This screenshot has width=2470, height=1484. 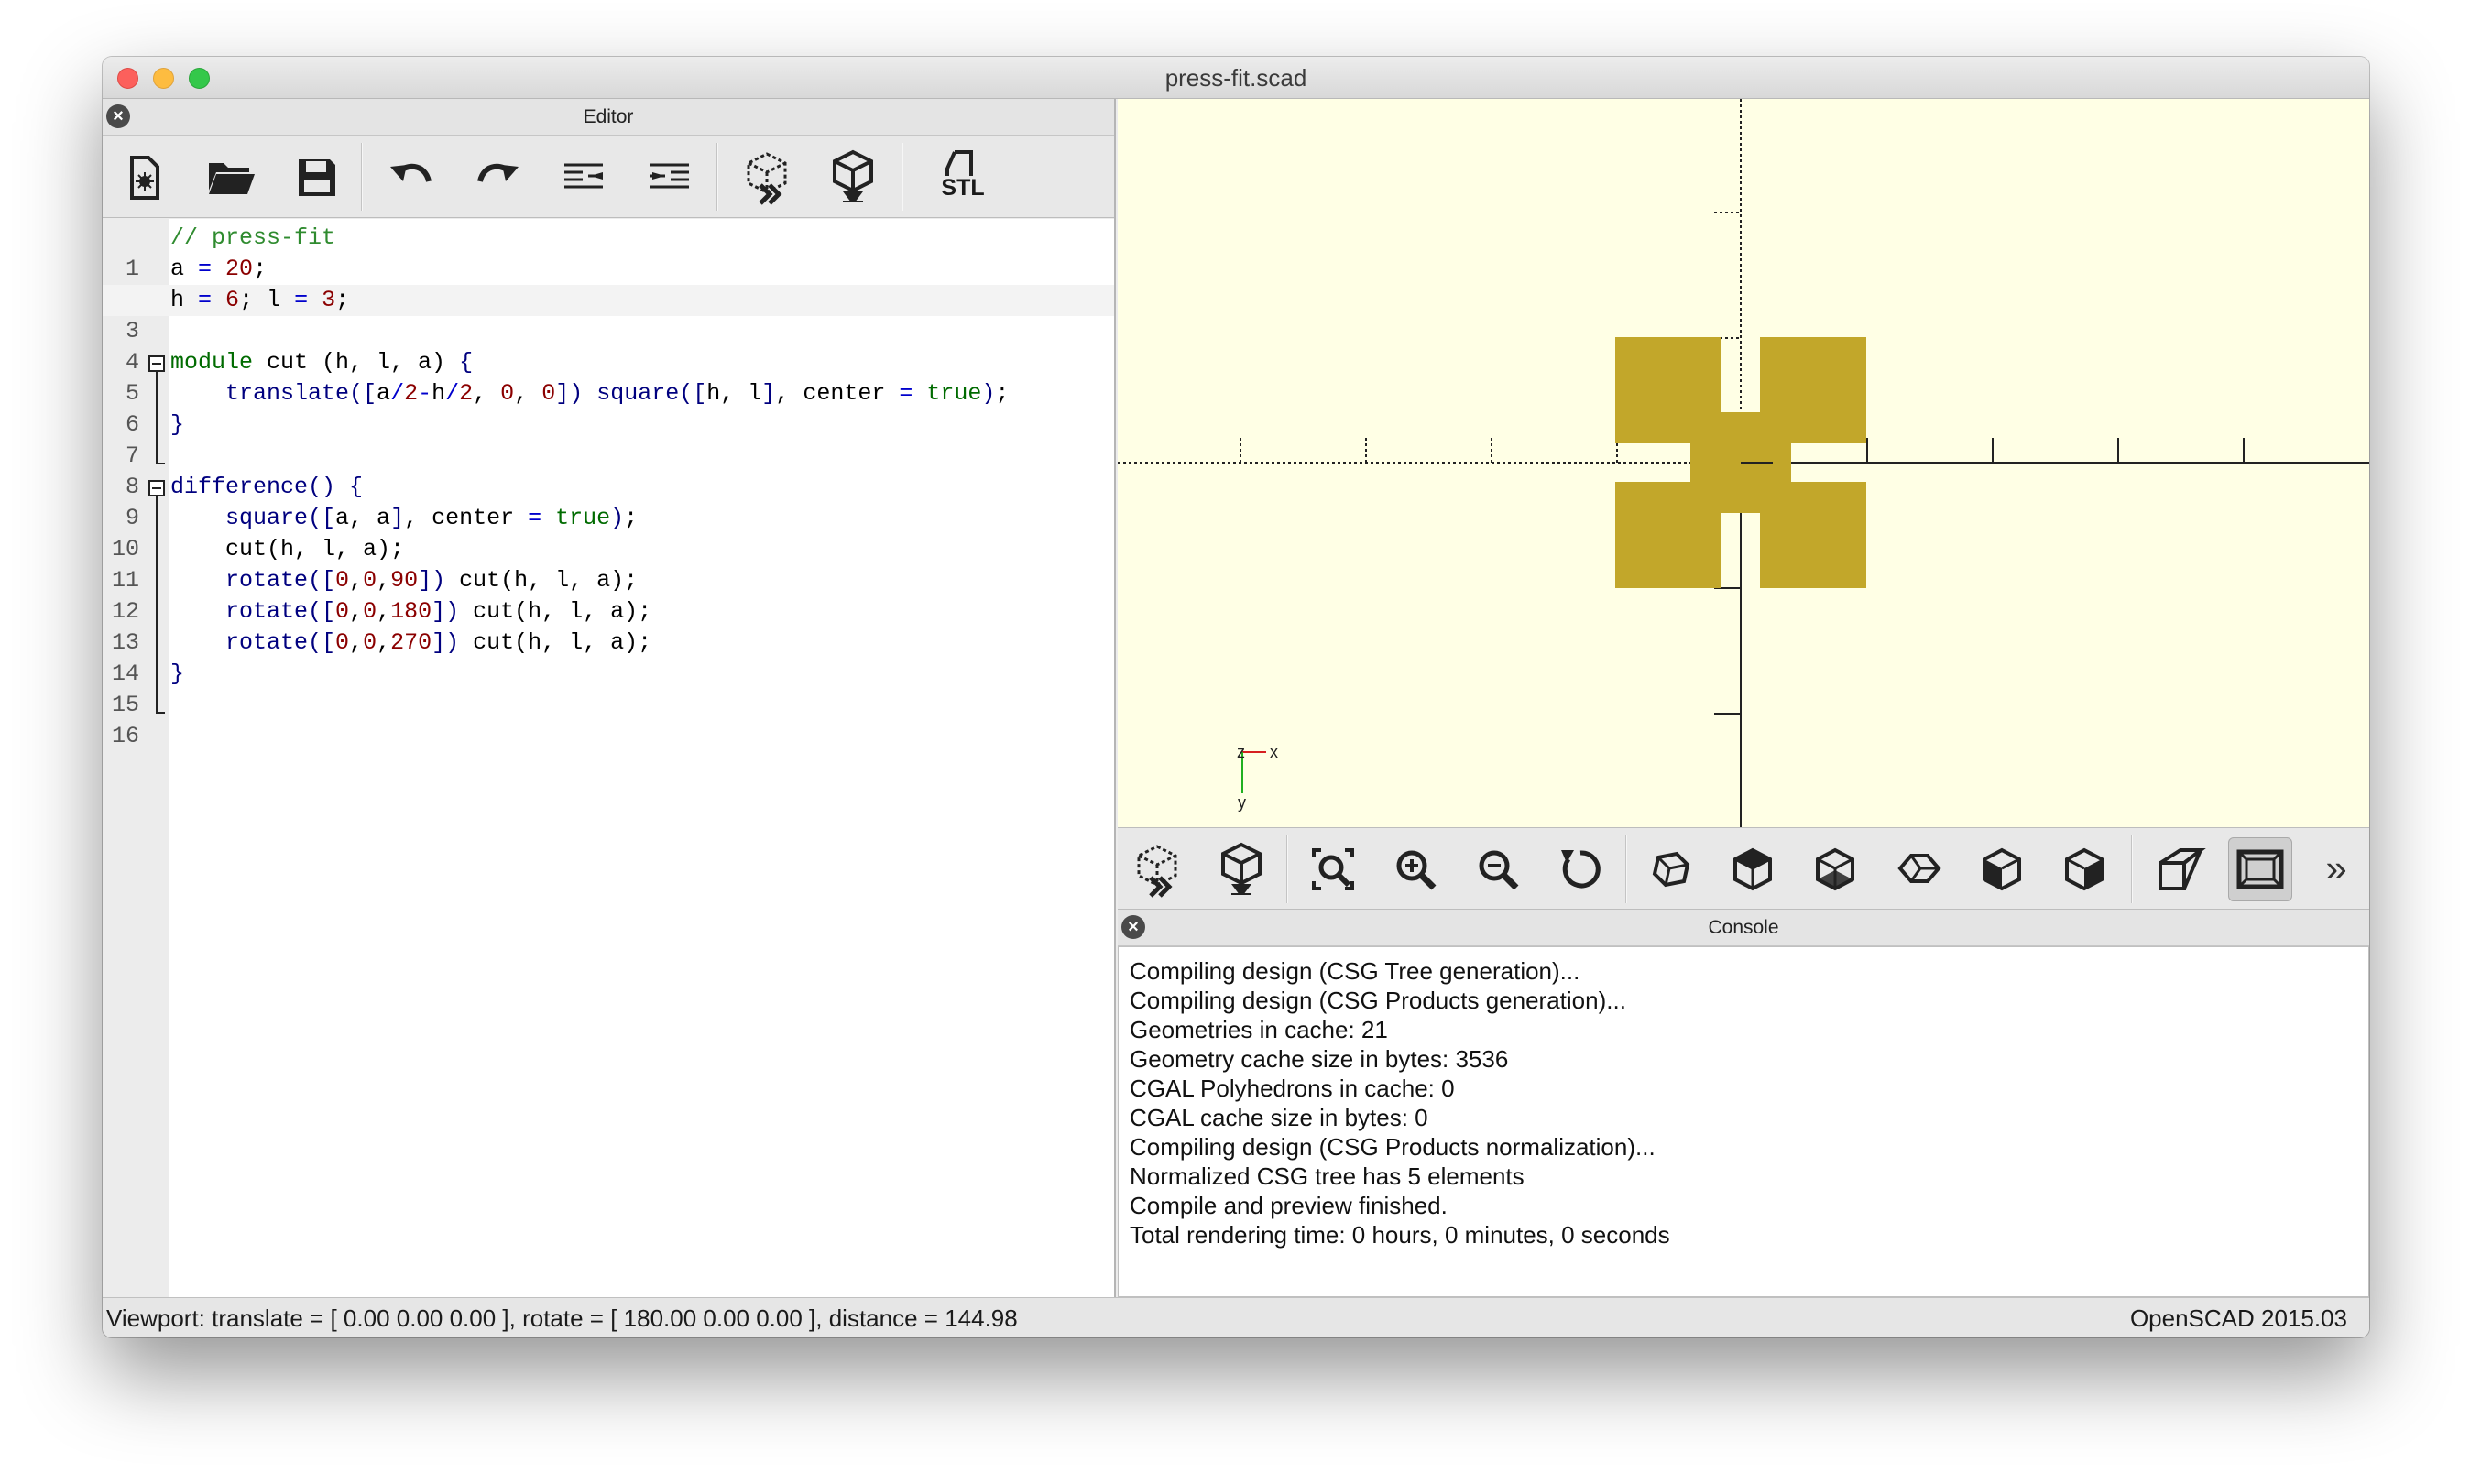 I want to click on new-file-icon, so click(x=144, y=178).